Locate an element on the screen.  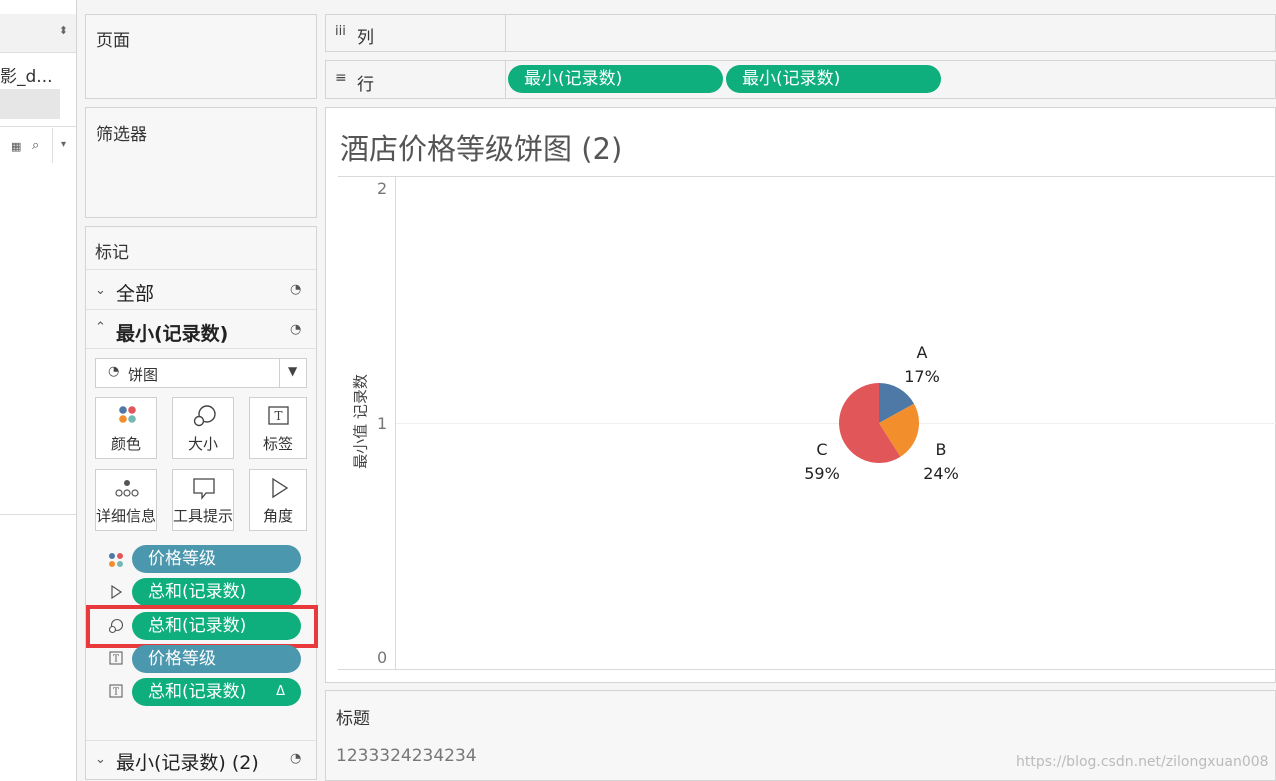
marks-min-records-label: 最小(记录数) is located at coordinates (172, 332).